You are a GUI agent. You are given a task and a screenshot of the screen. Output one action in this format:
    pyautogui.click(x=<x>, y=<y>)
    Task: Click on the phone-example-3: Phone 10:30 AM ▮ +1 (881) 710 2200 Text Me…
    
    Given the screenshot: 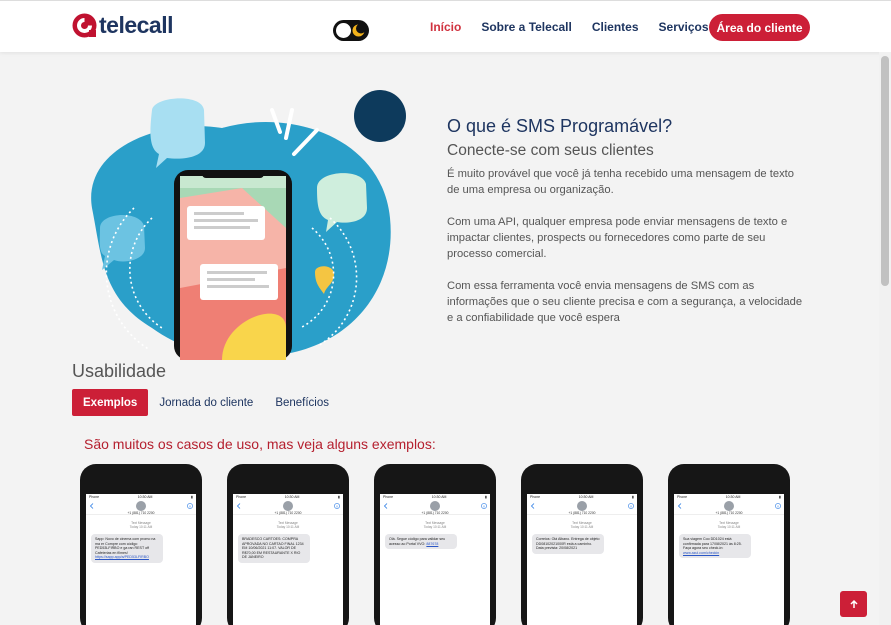 What is the action you would take?
    pyautogui.click(x=435, y=544)
    